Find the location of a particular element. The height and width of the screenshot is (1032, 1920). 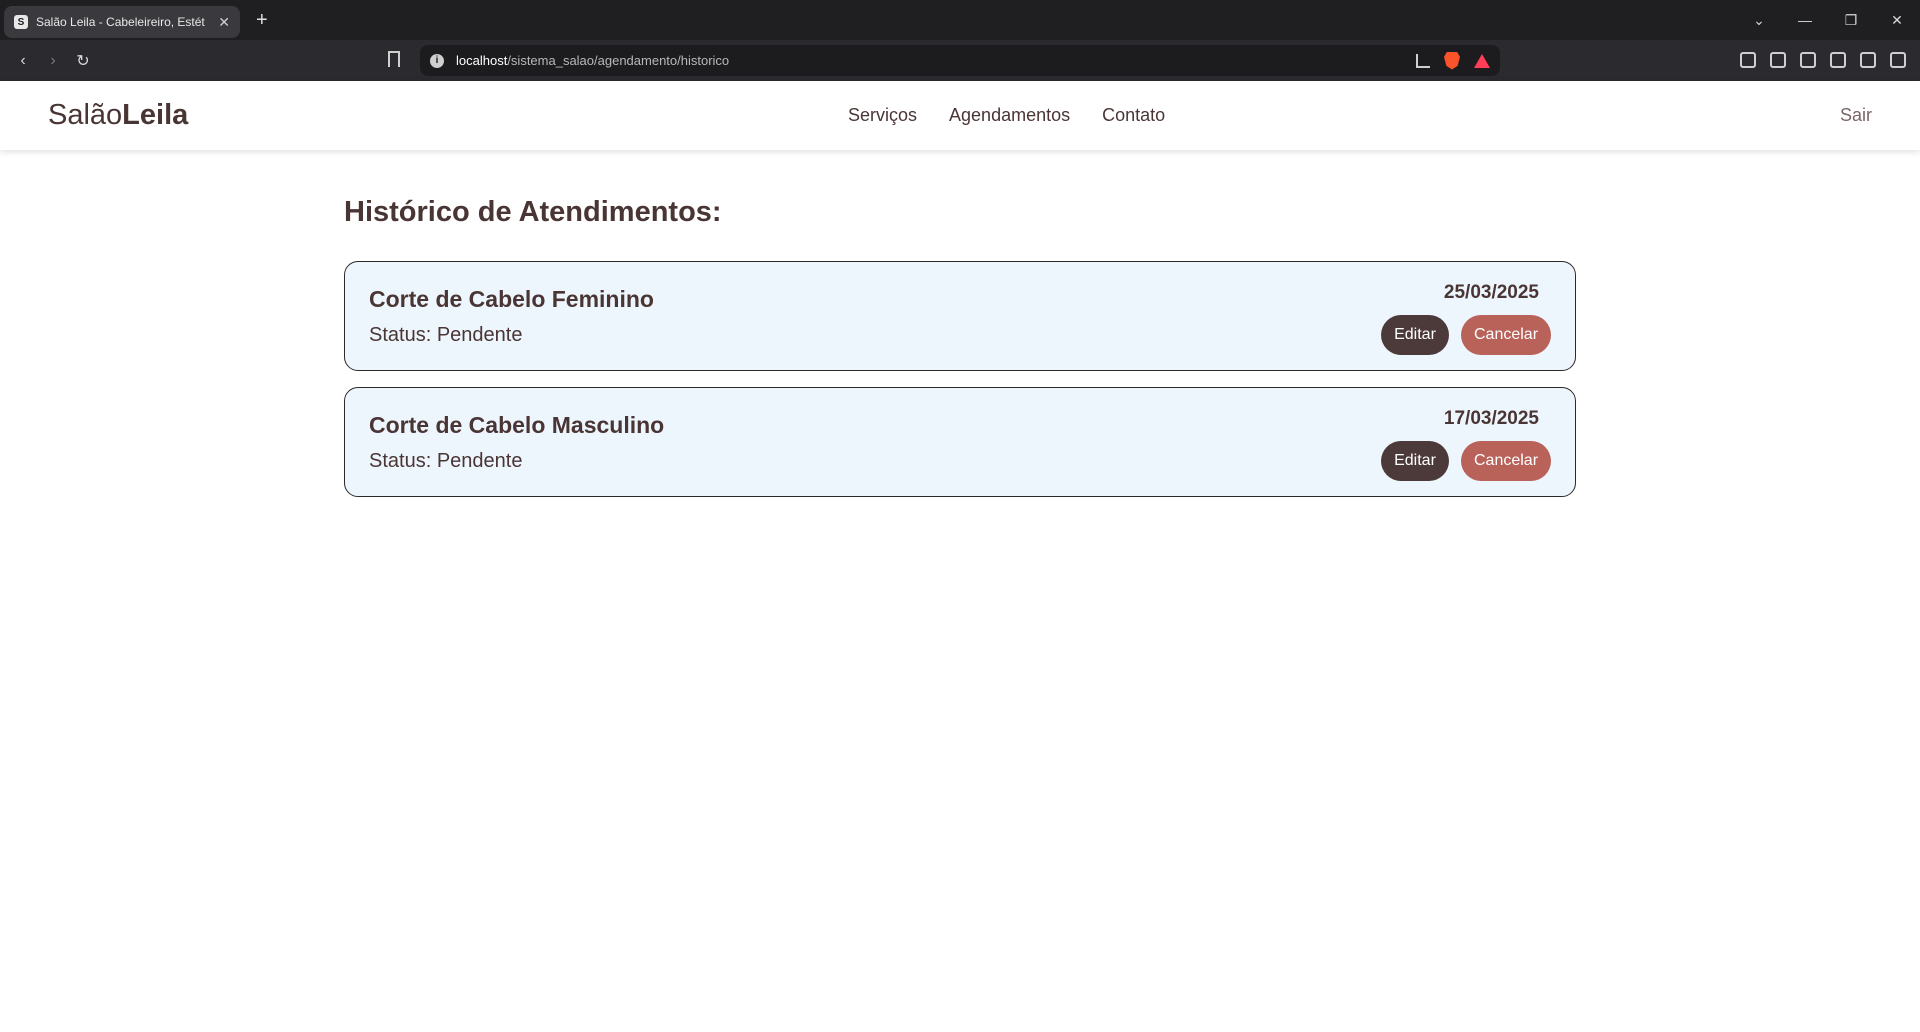

reload-icon: ↻ is located at coordinates (83, 61).